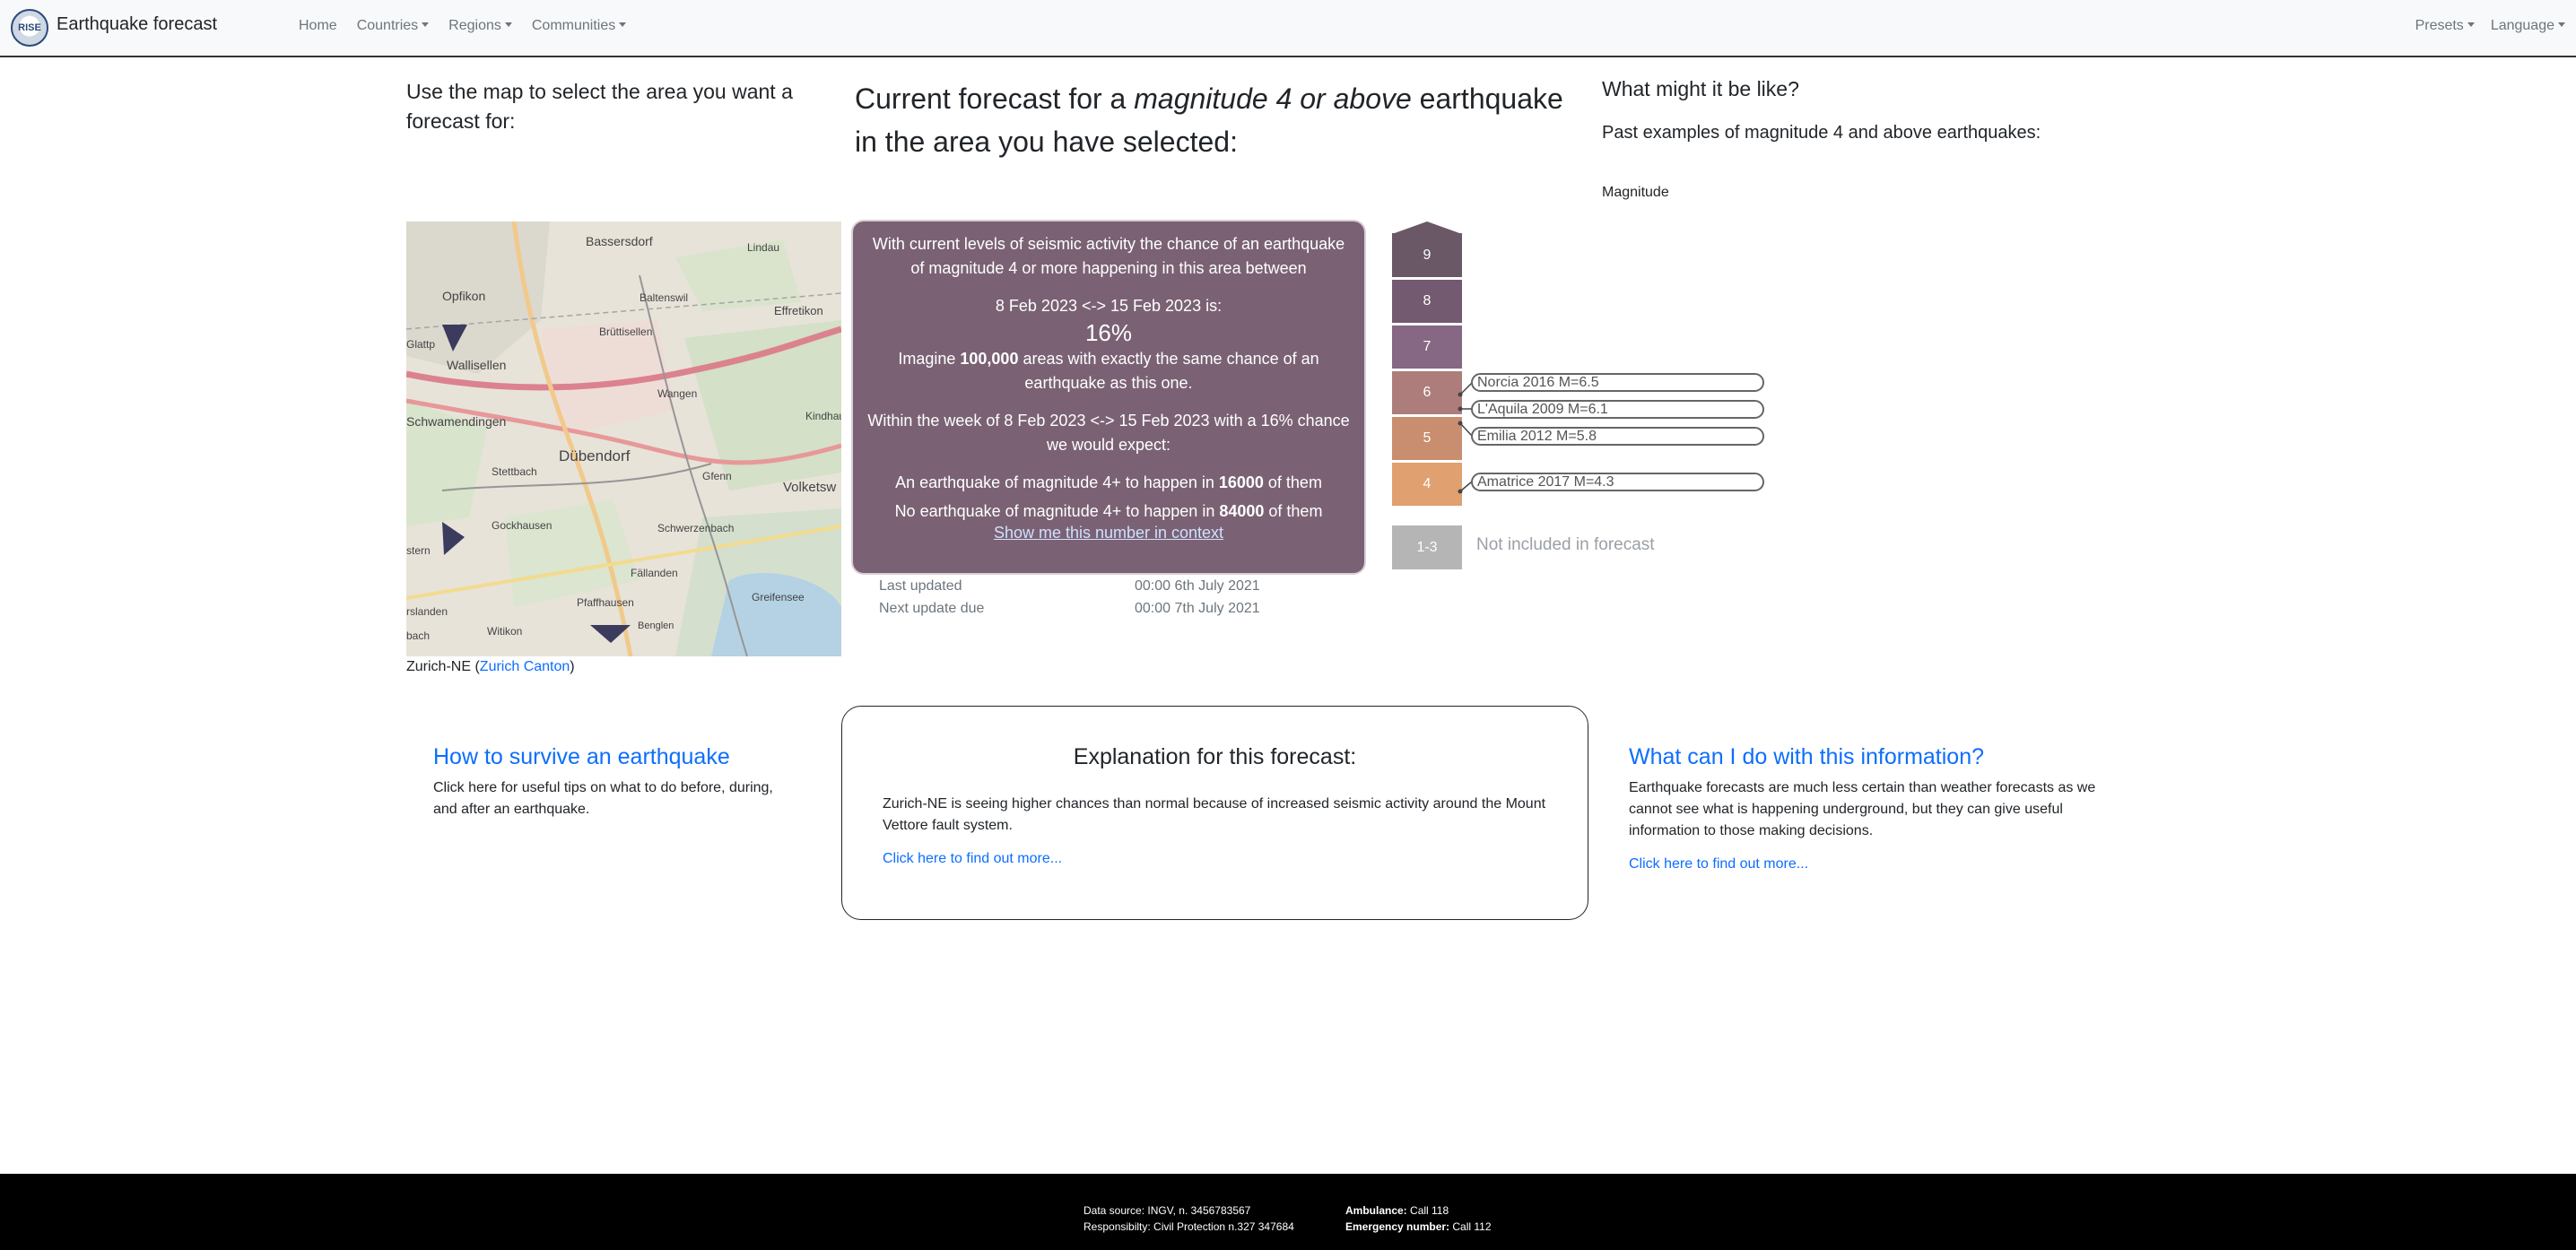  Describe the element at coordinates (1397, 1226) in the screenshot. I see `emergency-label: Emergency number:` at that location.